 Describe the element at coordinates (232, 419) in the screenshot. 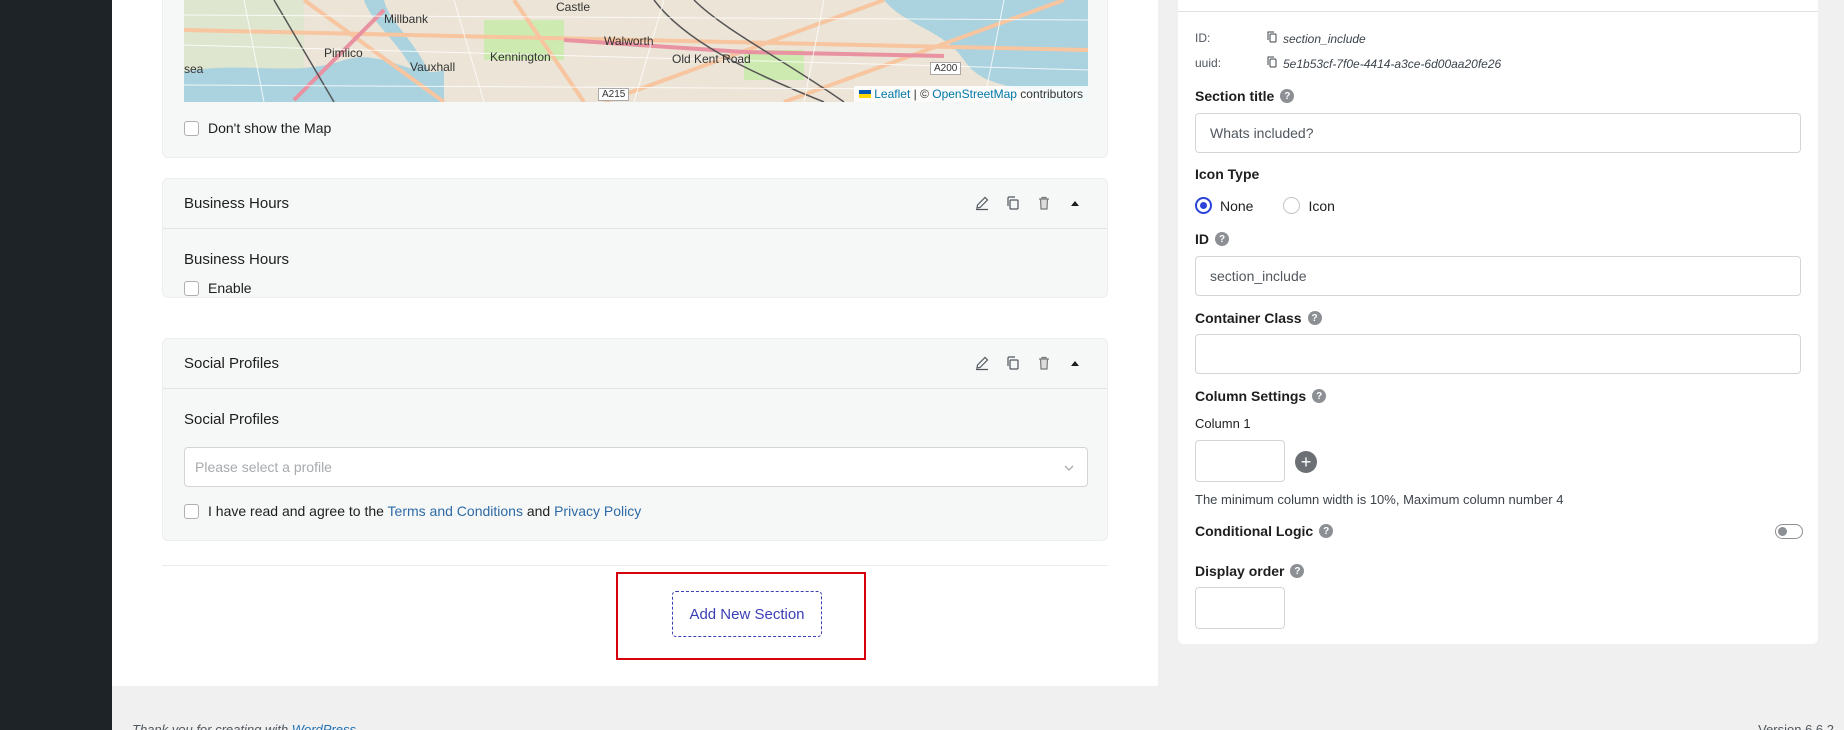

I see `field-title: Social Profiles` at that location.